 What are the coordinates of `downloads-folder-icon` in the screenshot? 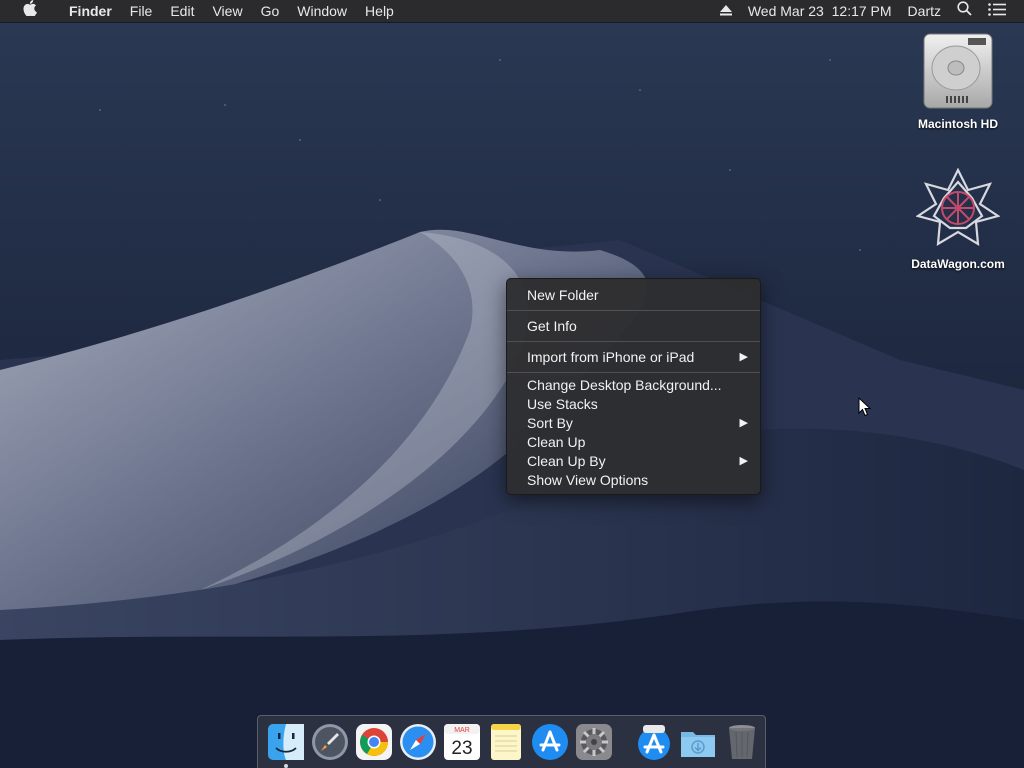 It's located at (698, 748).